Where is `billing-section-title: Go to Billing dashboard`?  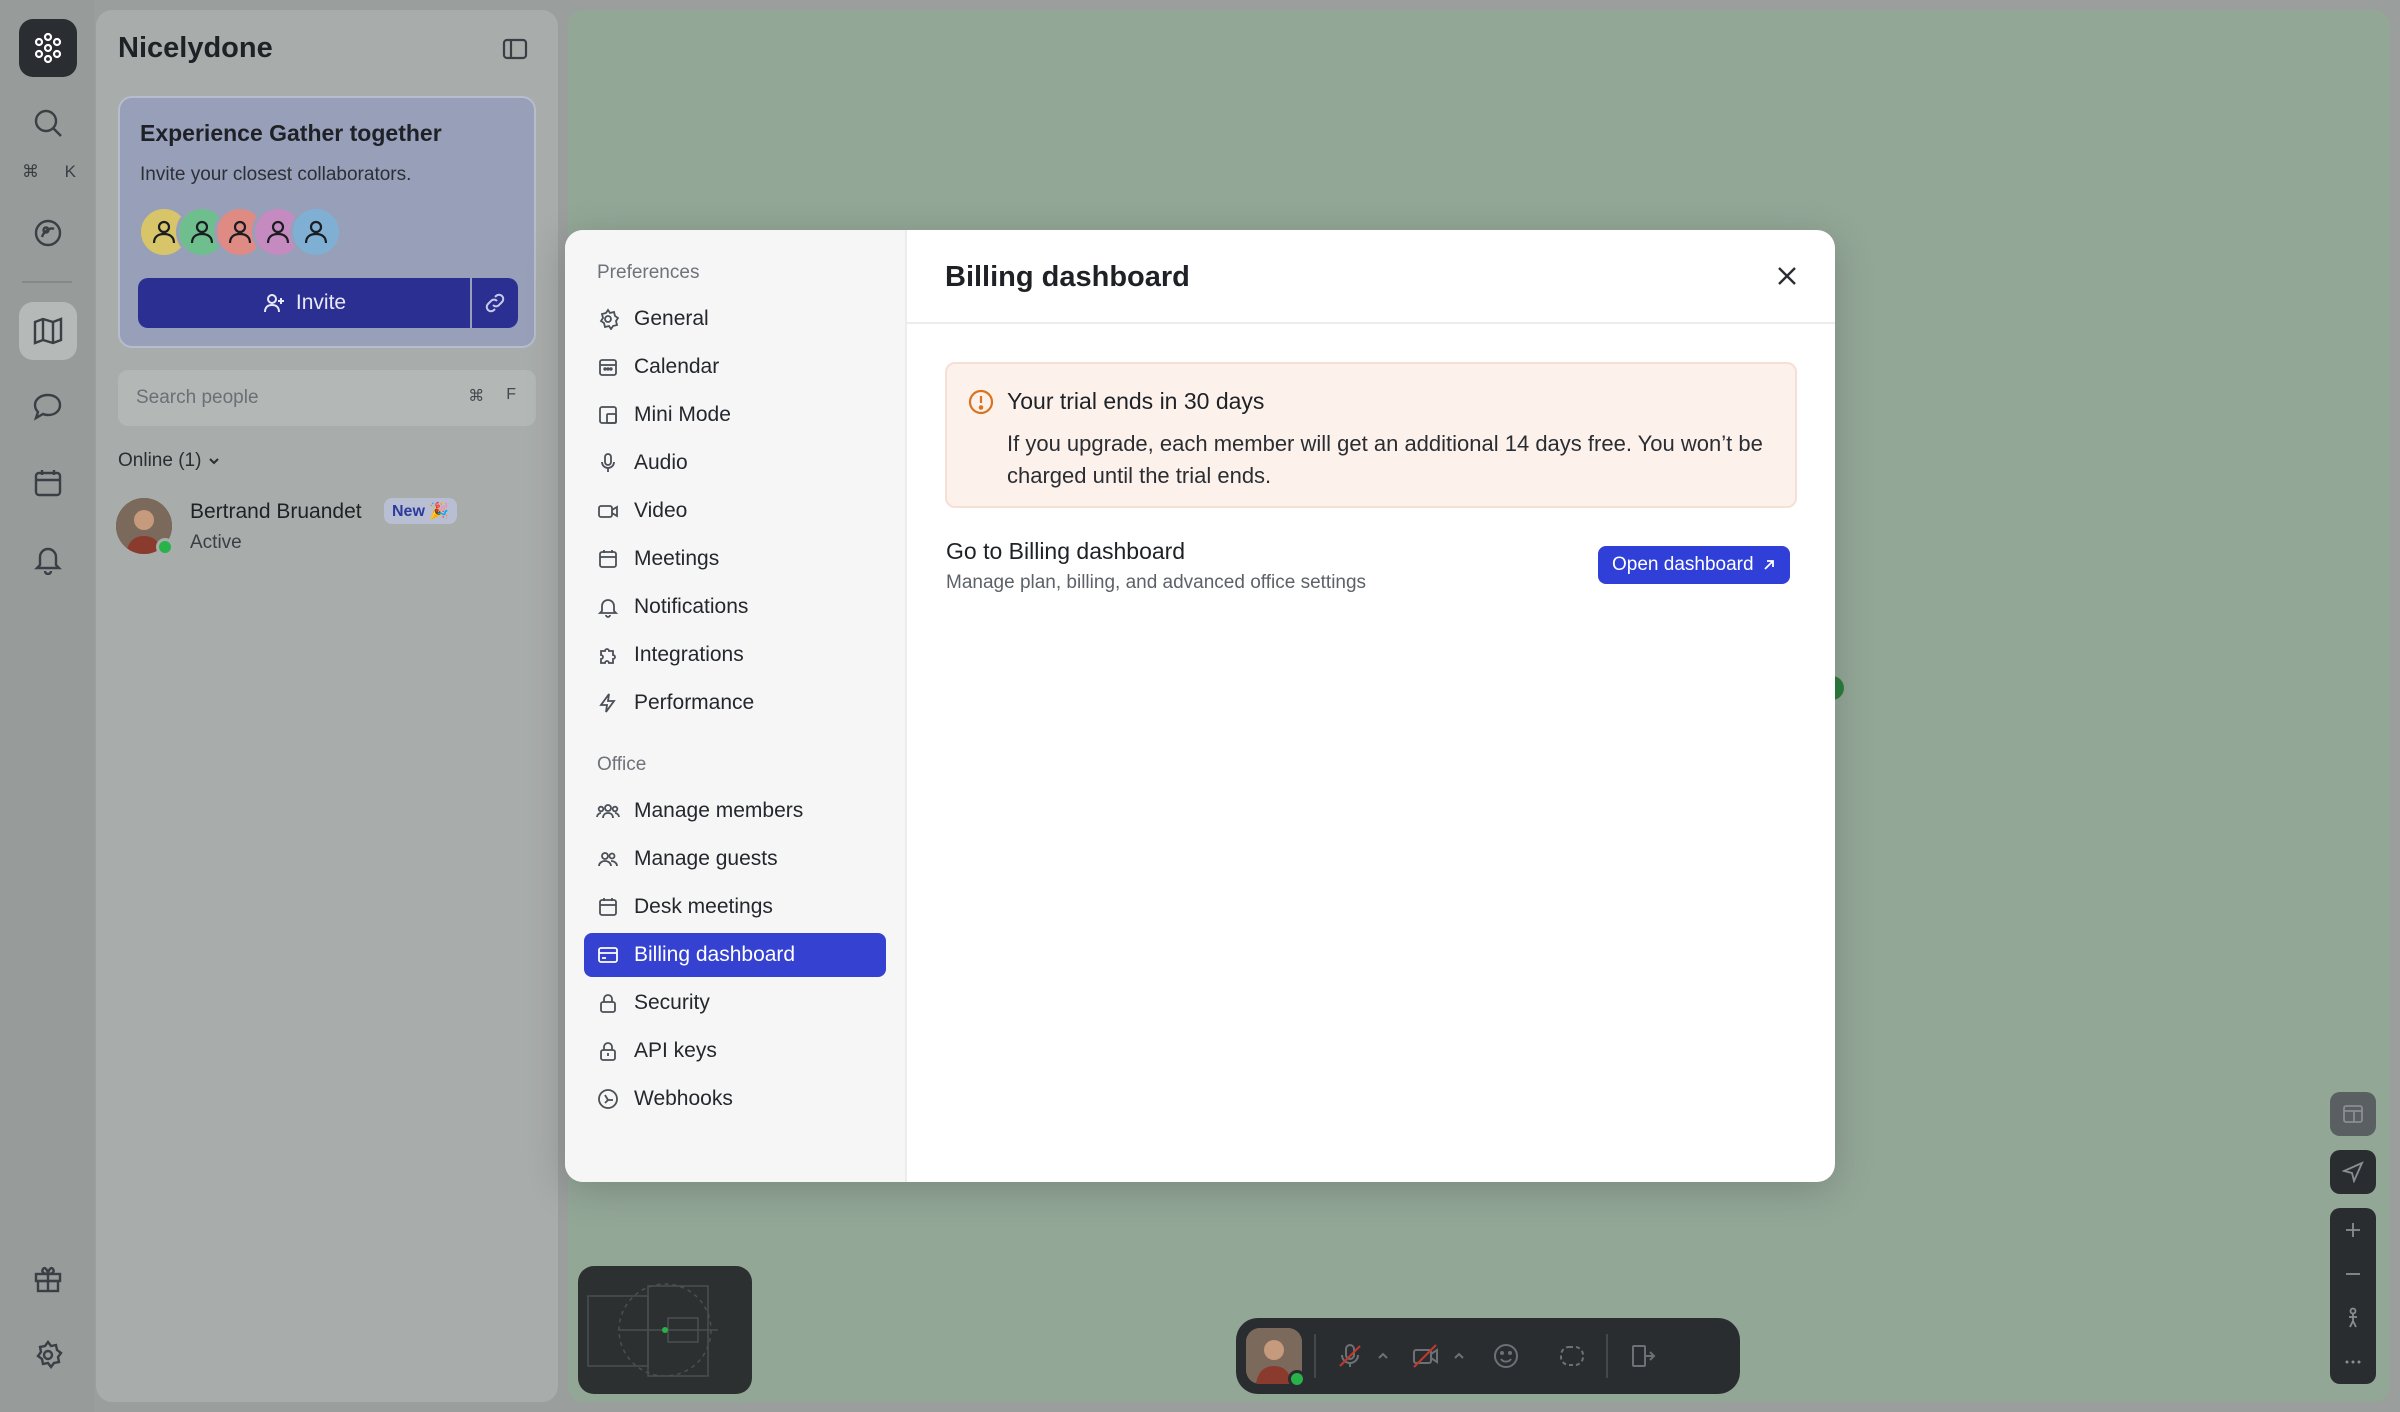
billing-section-title: Go to Billing dashboard is located at coordinates (1066, 551).